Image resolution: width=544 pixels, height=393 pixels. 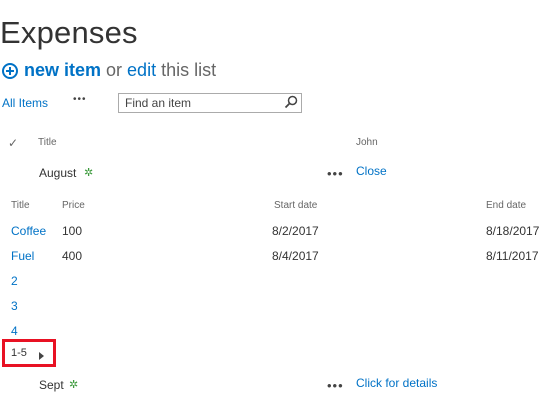 What do you see at coordinates (141, 70) in the screenshot?
I see `edit-link: edit` at bounding box center [141, 70].